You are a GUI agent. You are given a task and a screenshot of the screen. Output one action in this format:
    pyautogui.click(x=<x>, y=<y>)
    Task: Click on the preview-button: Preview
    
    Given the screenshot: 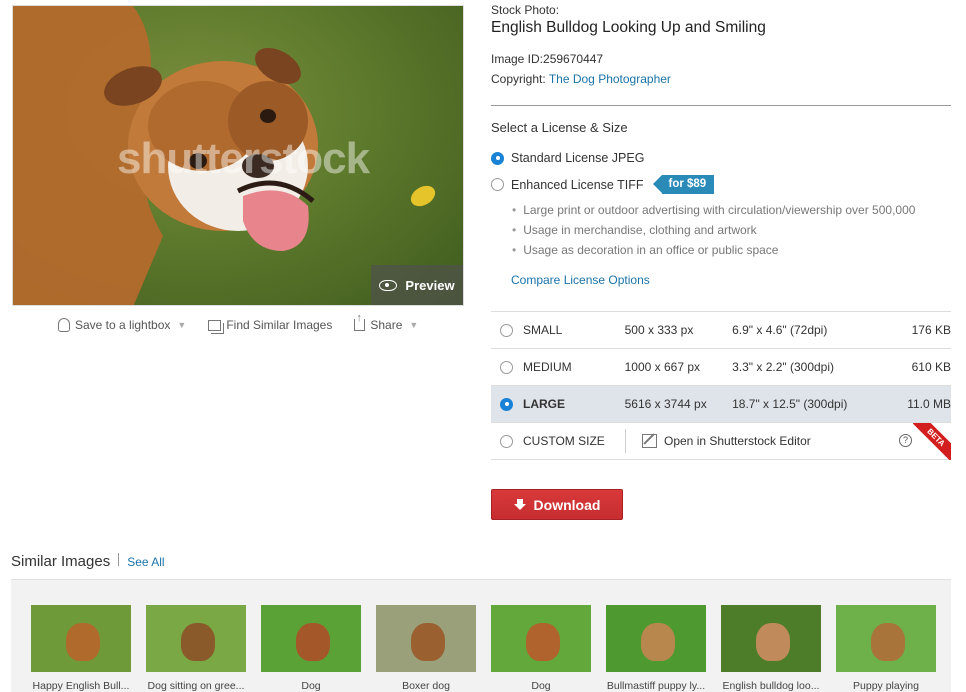 What is the action you would take?
    pyautogui.click(x=417, y=285)
    